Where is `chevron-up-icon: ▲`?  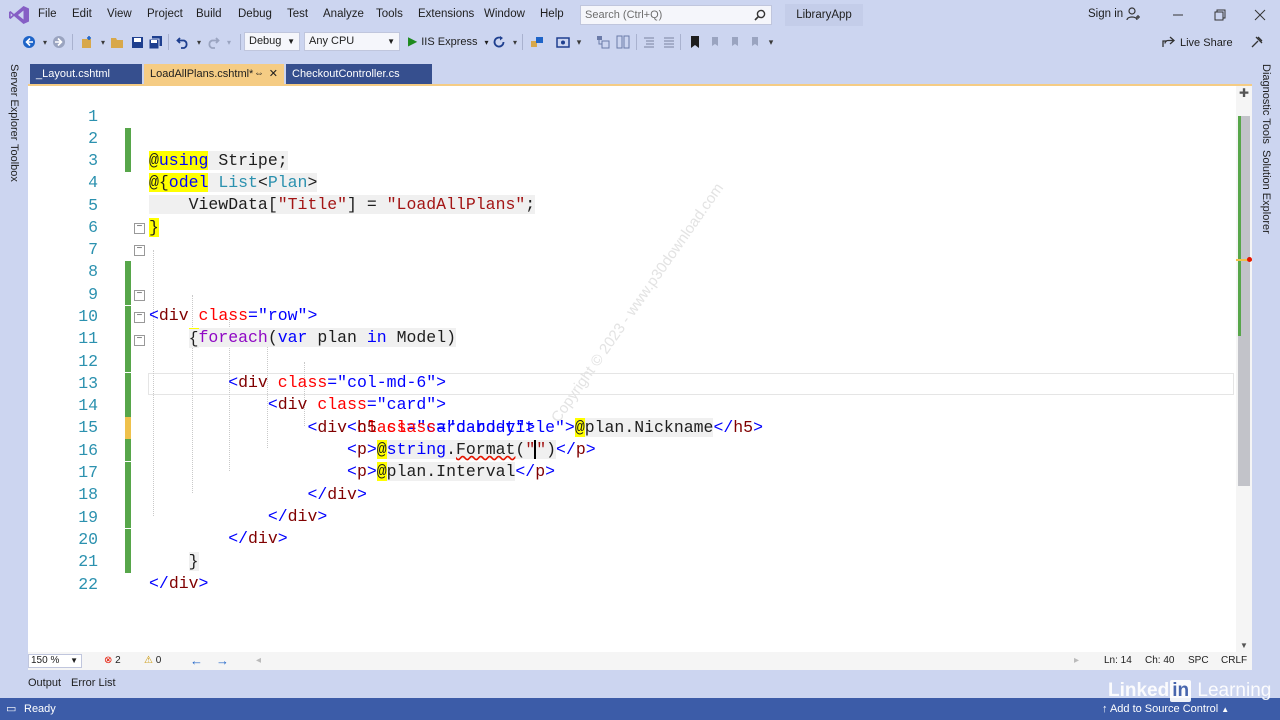 chevron-up-icon: ▲ is located at coordinates (1225, 709).